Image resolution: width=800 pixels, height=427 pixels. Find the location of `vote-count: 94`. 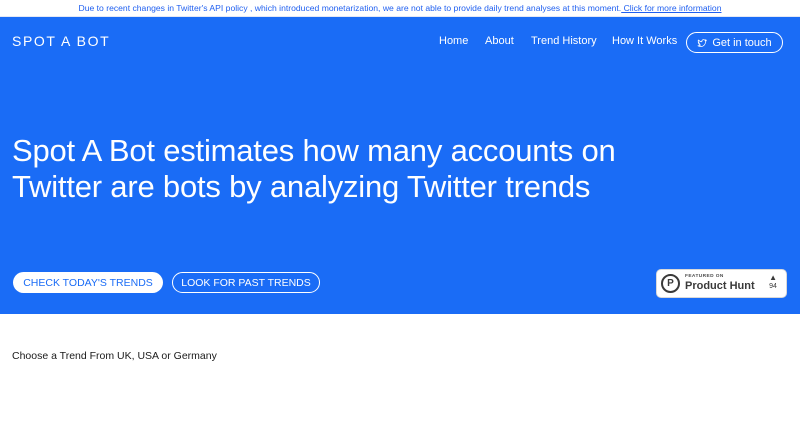

vote-count: 94 is located at coordinates (773, 286).